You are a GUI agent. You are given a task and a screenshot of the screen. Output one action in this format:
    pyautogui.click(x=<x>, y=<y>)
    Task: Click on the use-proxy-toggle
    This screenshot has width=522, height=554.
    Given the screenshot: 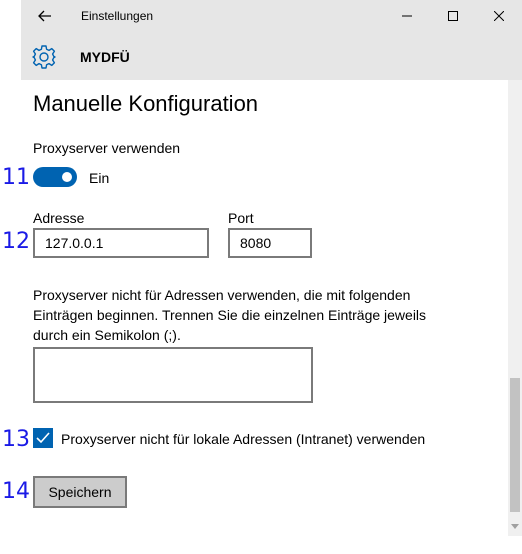 What is the action you would take?
    pyautogui.click(x=55, y=177)
    